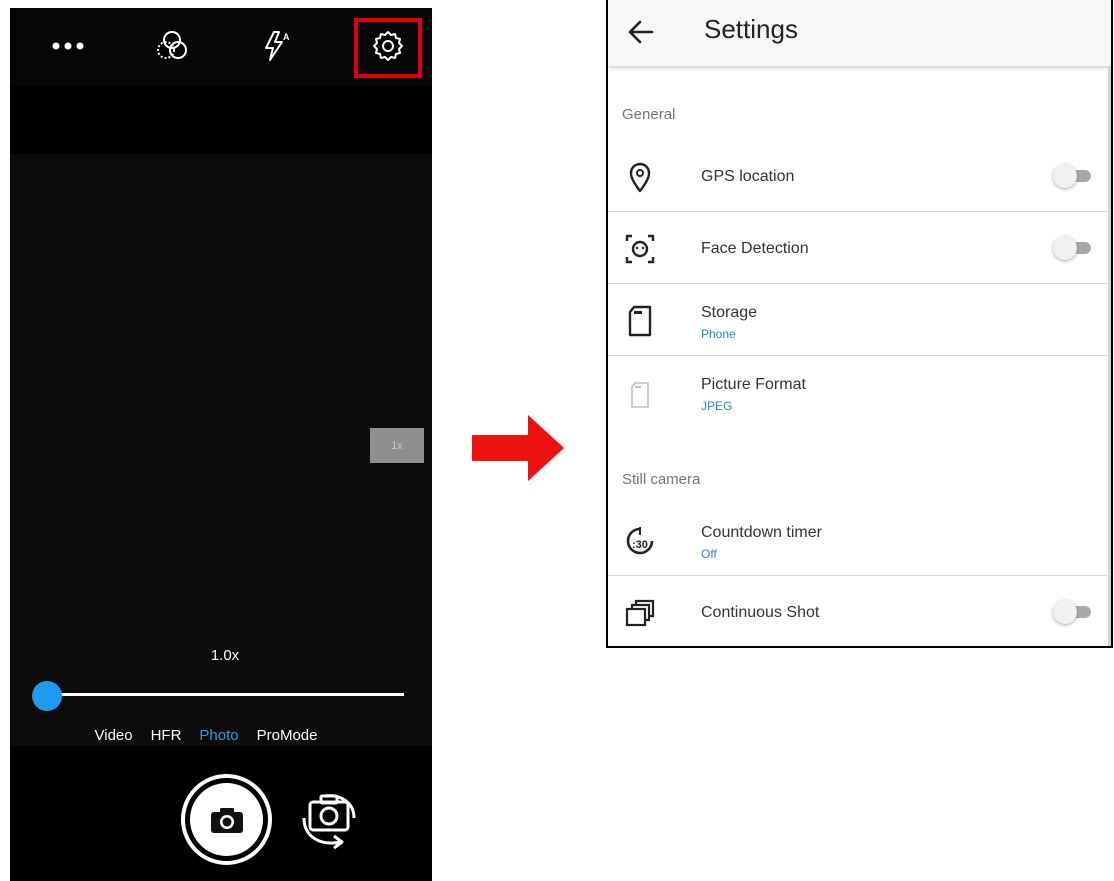 The width and height of the screenshot is (1114, 881). Describe the element at coordinates (172, 46) in the screenshot. I see `color-filter-icon` at that location.